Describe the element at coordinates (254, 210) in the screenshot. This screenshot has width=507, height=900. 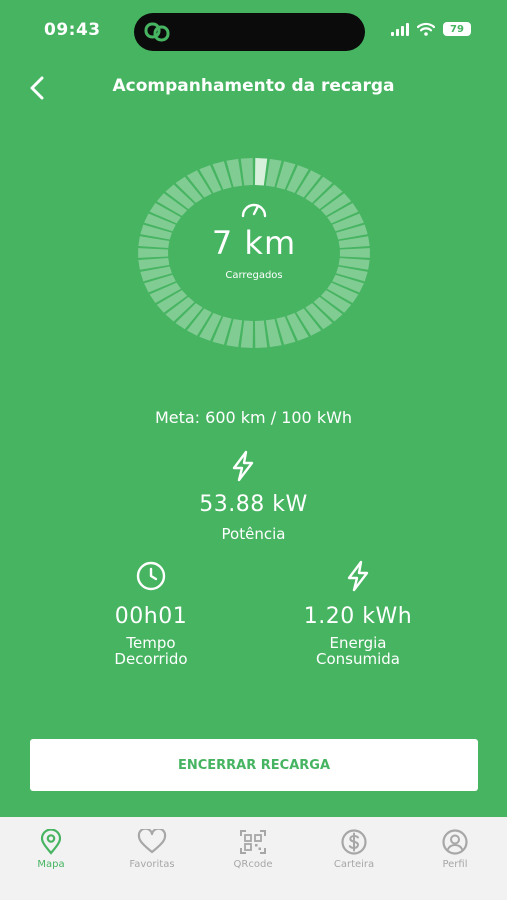
I see `speedometer-icon` at that location.